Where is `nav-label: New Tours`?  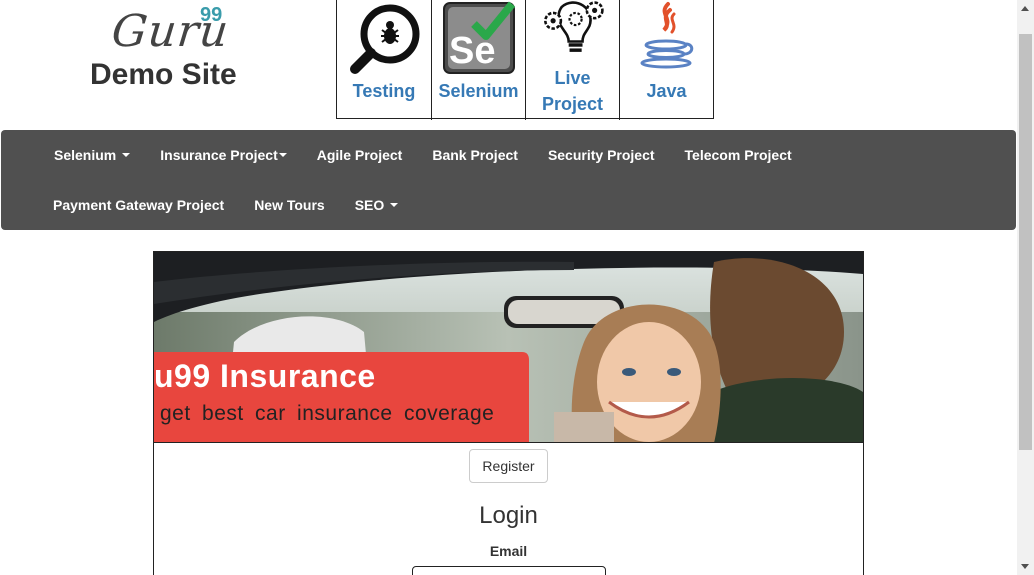
nav-label: New Tours is located at coordinates (289, 205).